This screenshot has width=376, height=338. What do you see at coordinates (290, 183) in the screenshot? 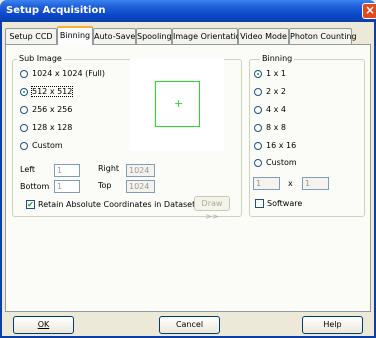
I see `binning-x-separator: x` at bounding box center [290, 183].